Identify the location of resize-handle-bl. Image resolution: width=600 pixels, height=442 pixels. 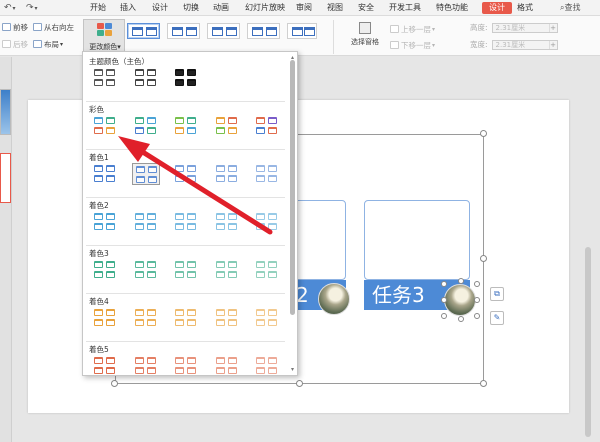
(114, 383).